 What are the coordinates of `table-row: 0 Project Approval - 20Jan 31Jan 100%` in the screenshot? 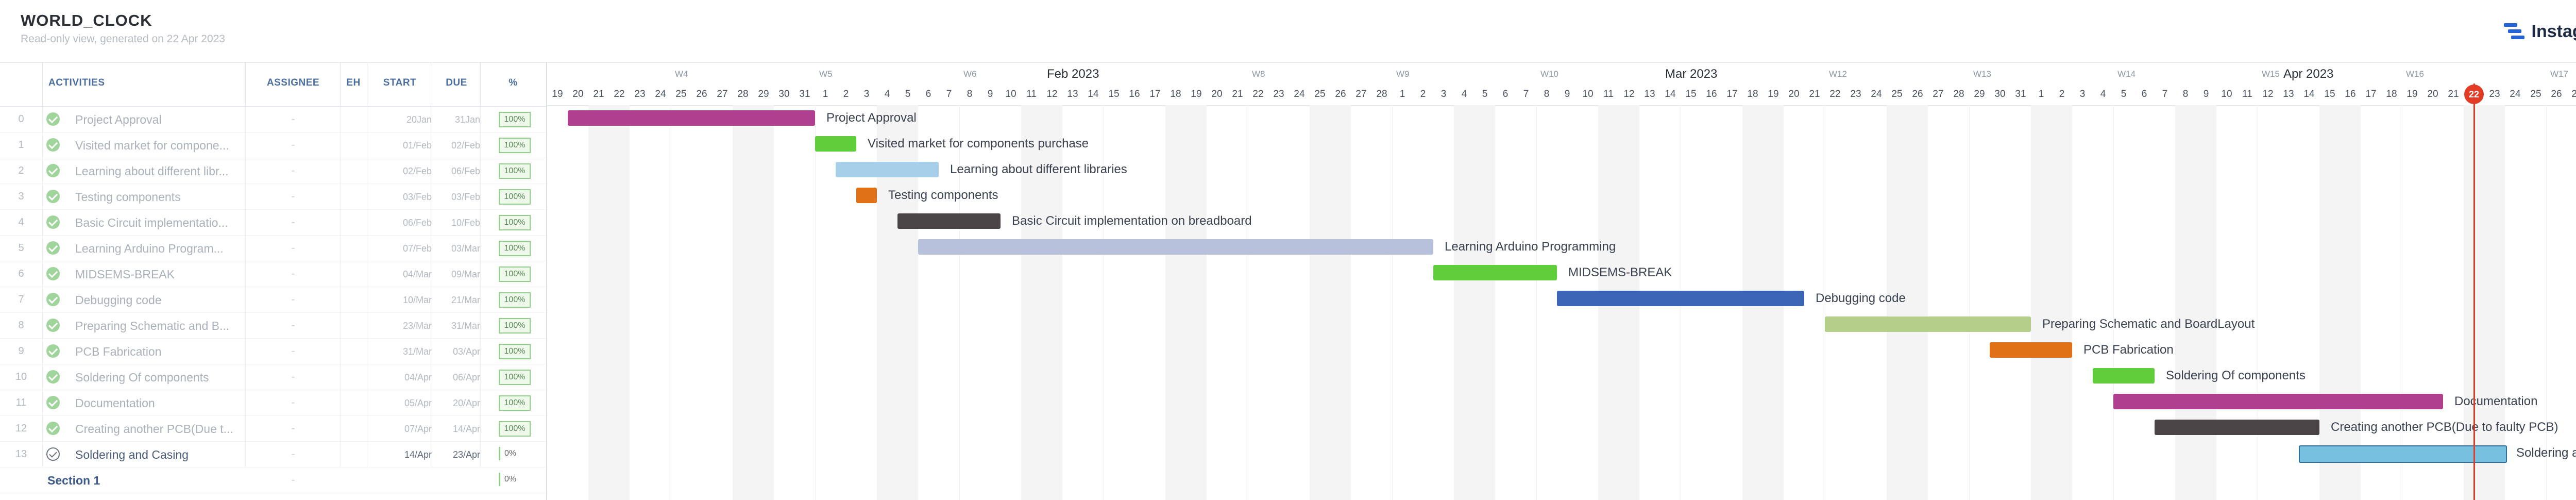 It's located at (273, 119).